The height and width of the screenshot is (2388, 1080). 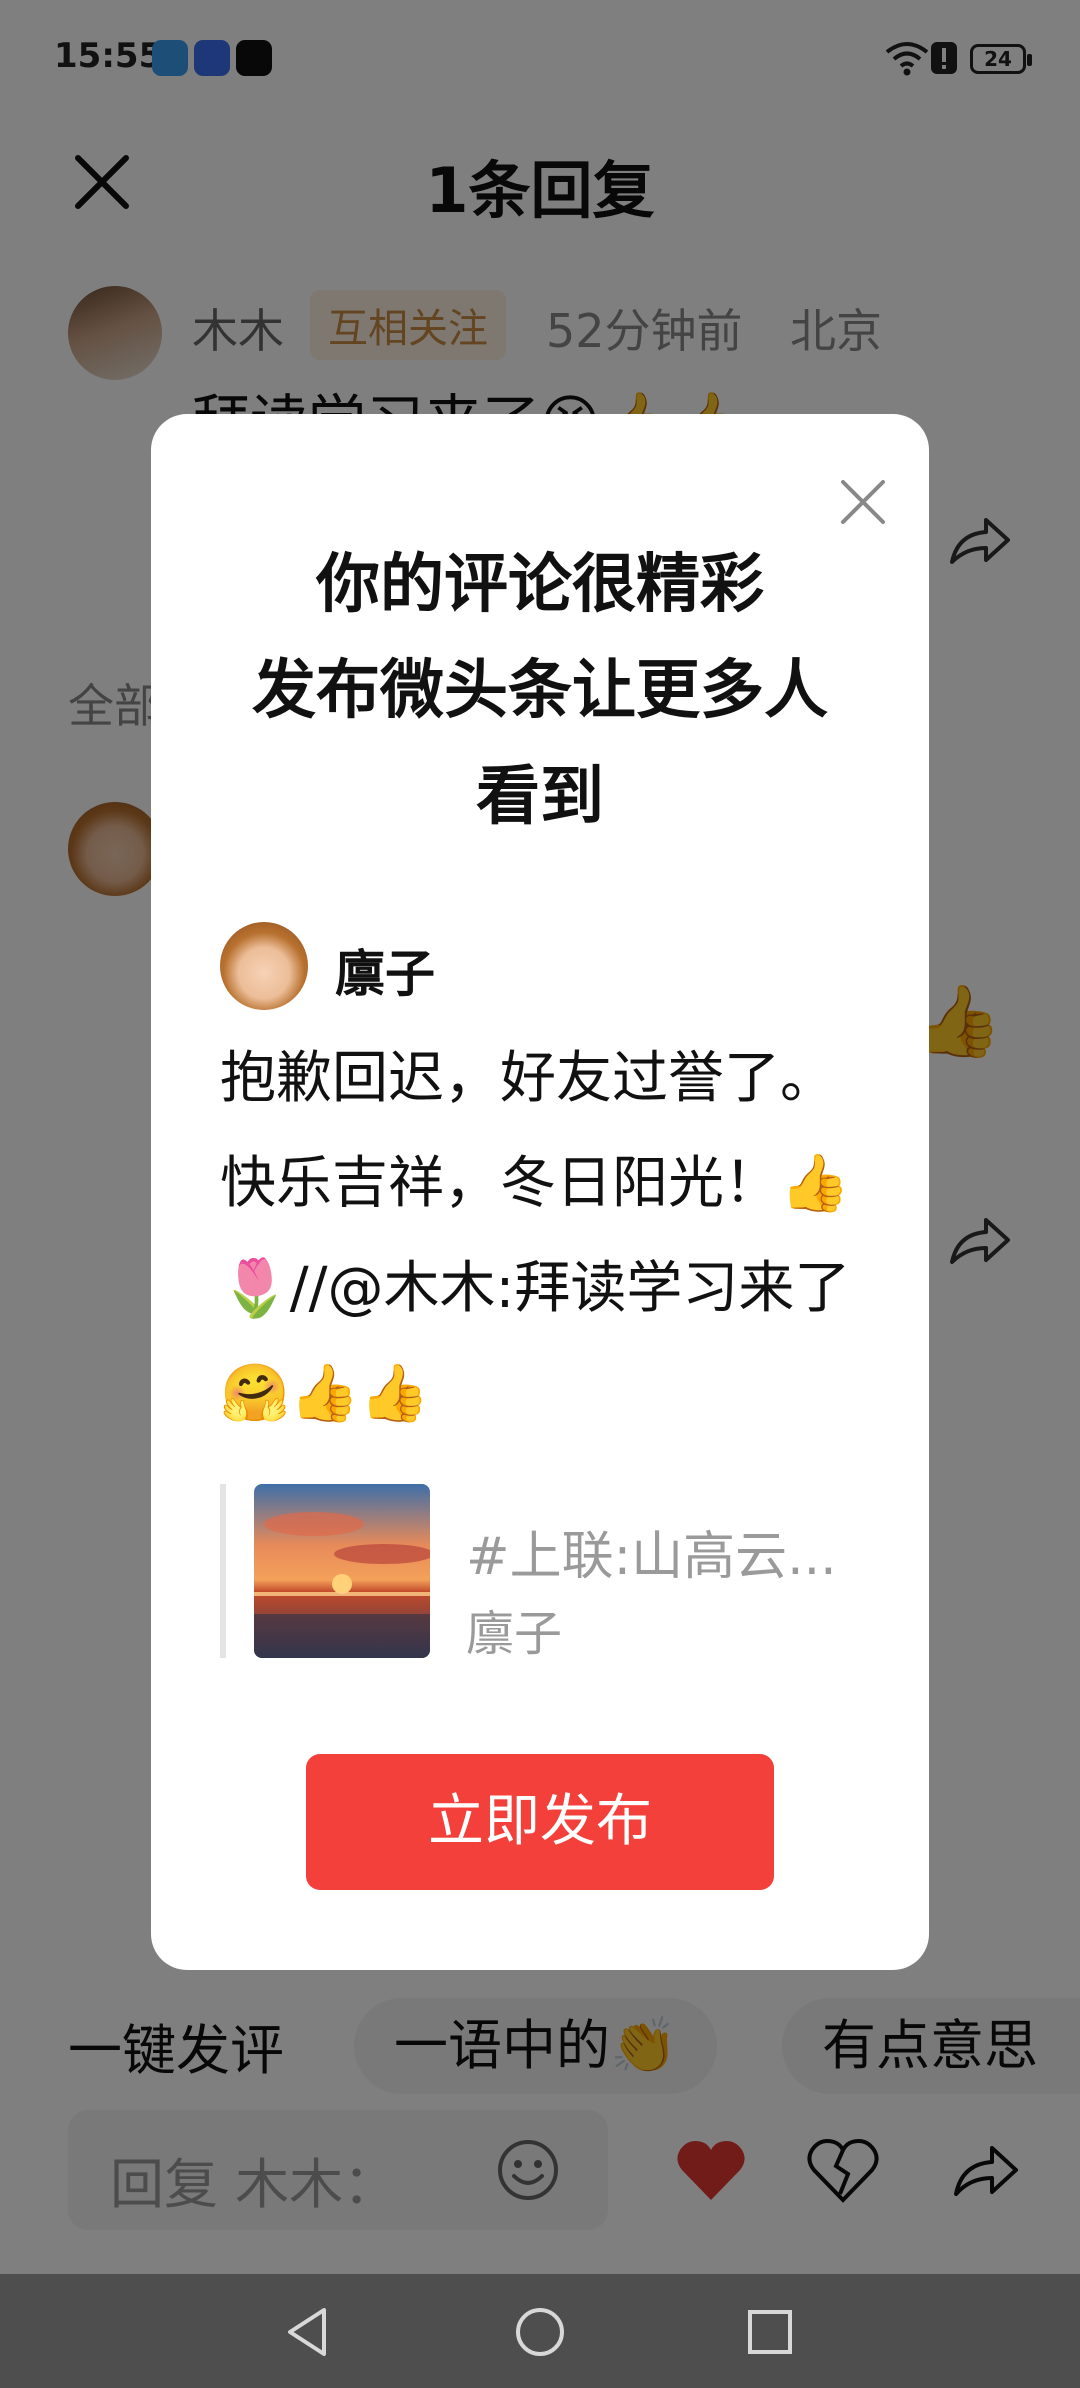 I want to click on dialog-title: 你的评论很精彩 发布微头条让更多人 看到, so click(x=540, y=691).